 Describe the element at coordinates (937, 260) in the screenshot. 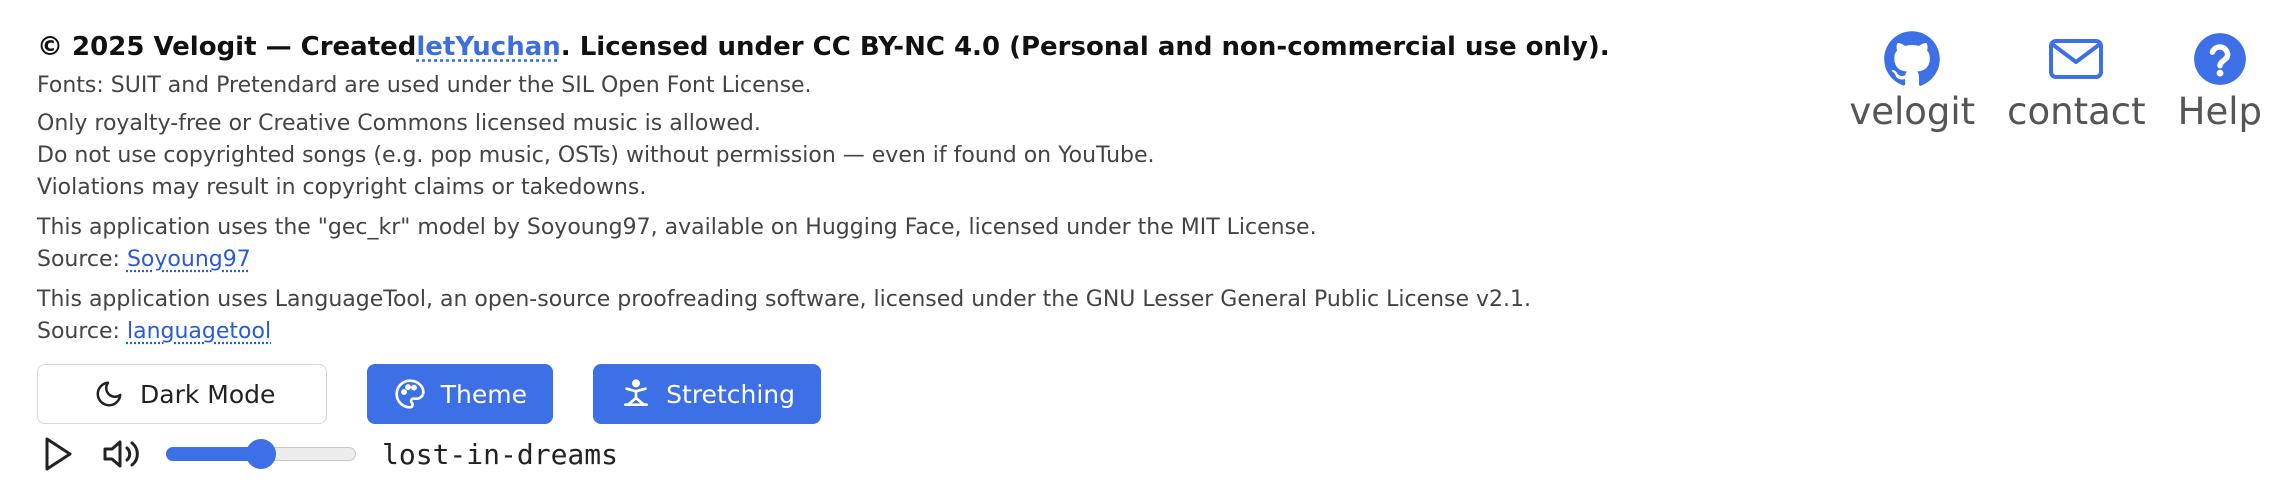

I see `model-source: Source: Soyoung97` at that location.